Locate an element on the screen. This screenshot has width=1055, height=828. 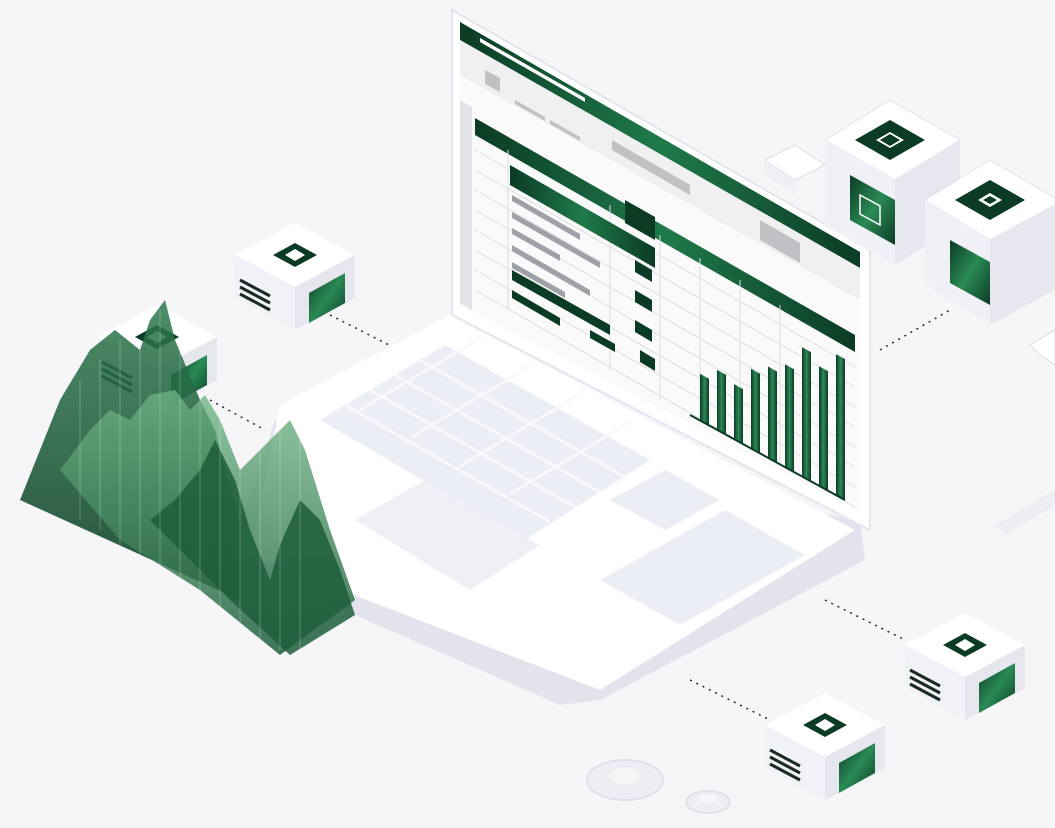
gear-icon is located at coordinates (658, 786).